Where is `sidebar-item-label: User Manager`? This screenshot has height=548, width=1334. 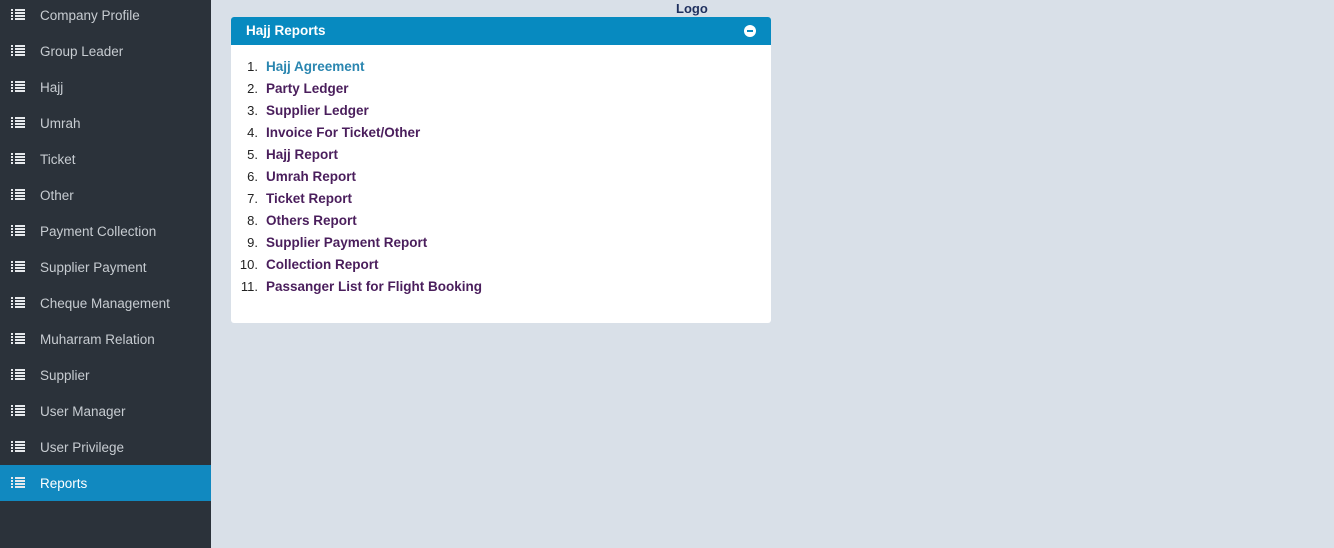 sidebar-item-label: User Manager is located at coordinates (83, 411).